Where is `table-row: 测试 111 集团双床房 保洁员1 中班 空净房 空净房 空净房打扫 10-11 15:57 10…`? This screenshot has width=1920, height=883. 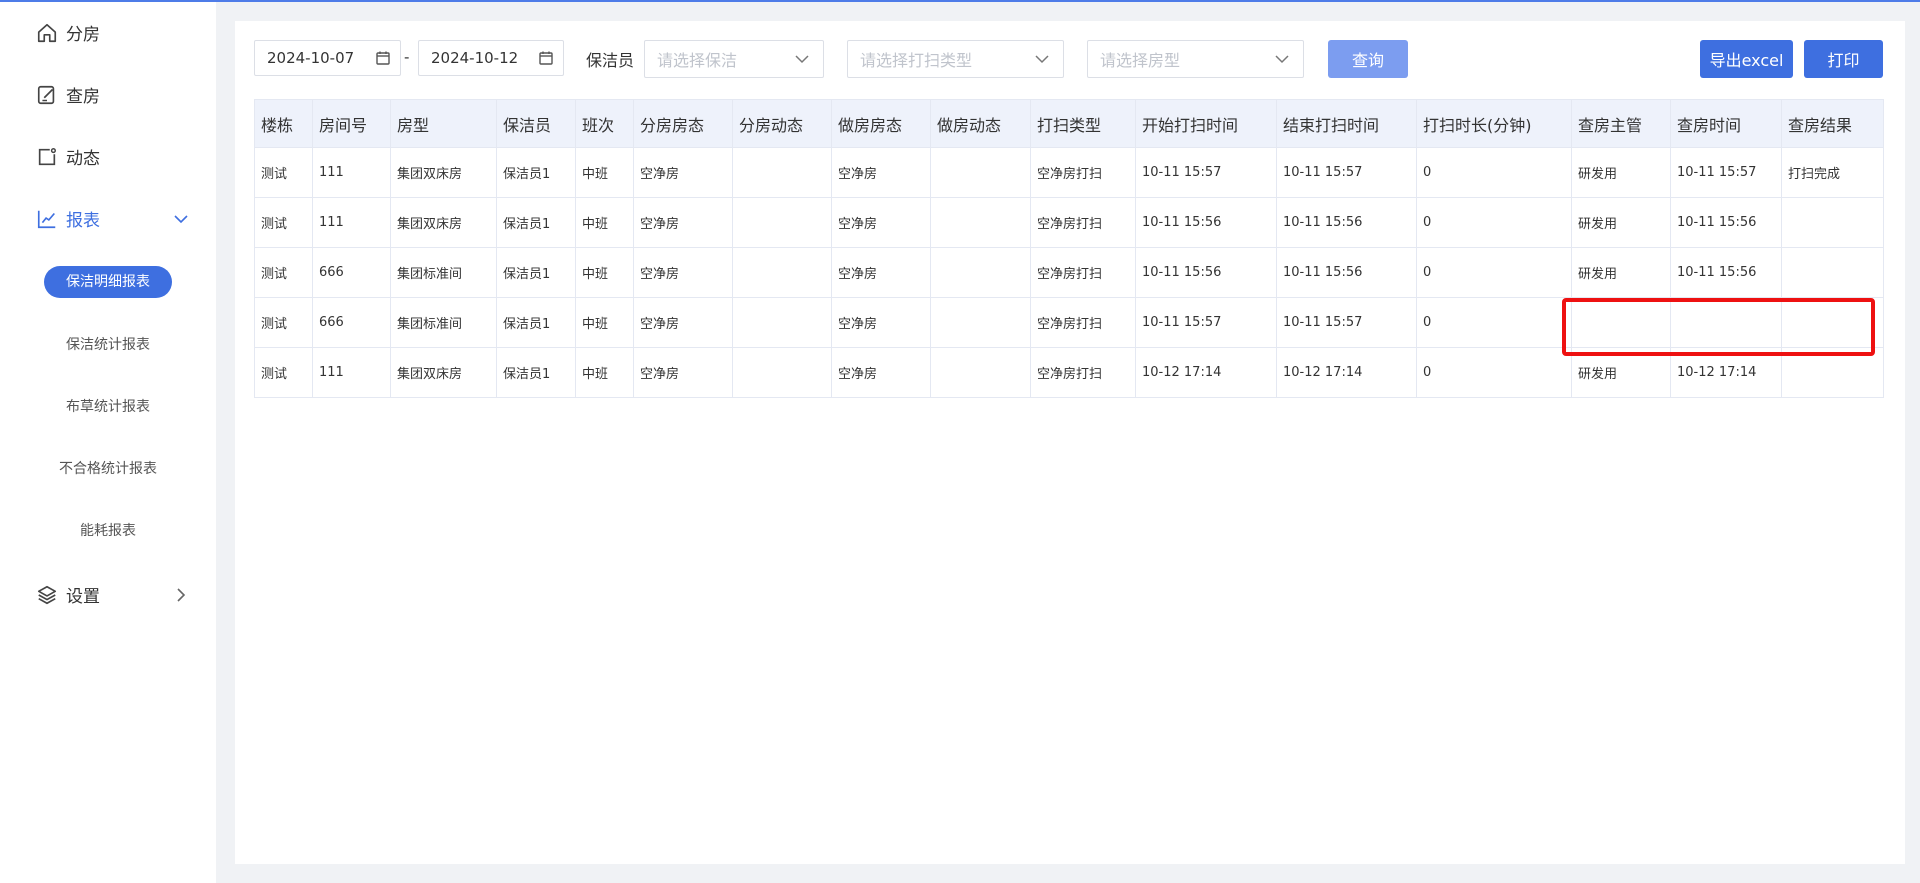
table-row: 测试 111 集团双床房 保洁员1 中班 空净房 空净房 空净房打扫 10-11 15:57 10… is located at coordinates (1069, 172).